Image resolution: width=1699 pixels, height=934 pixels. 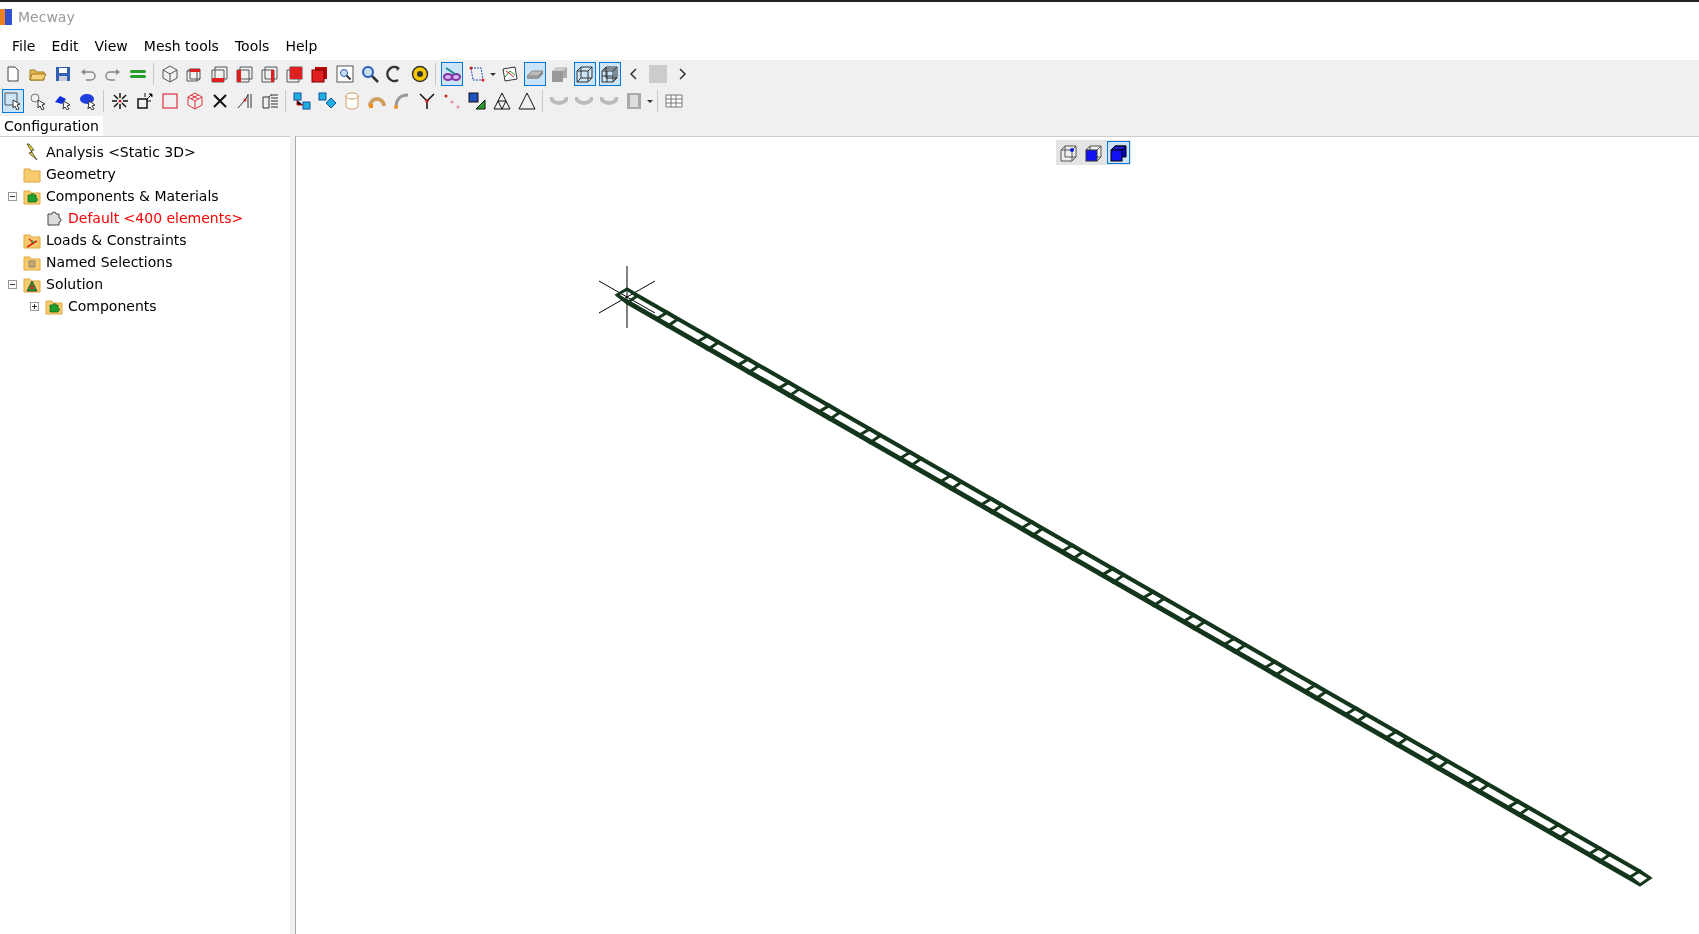 I want to click on solid-cube-icon, so click(x=1118, y=152).